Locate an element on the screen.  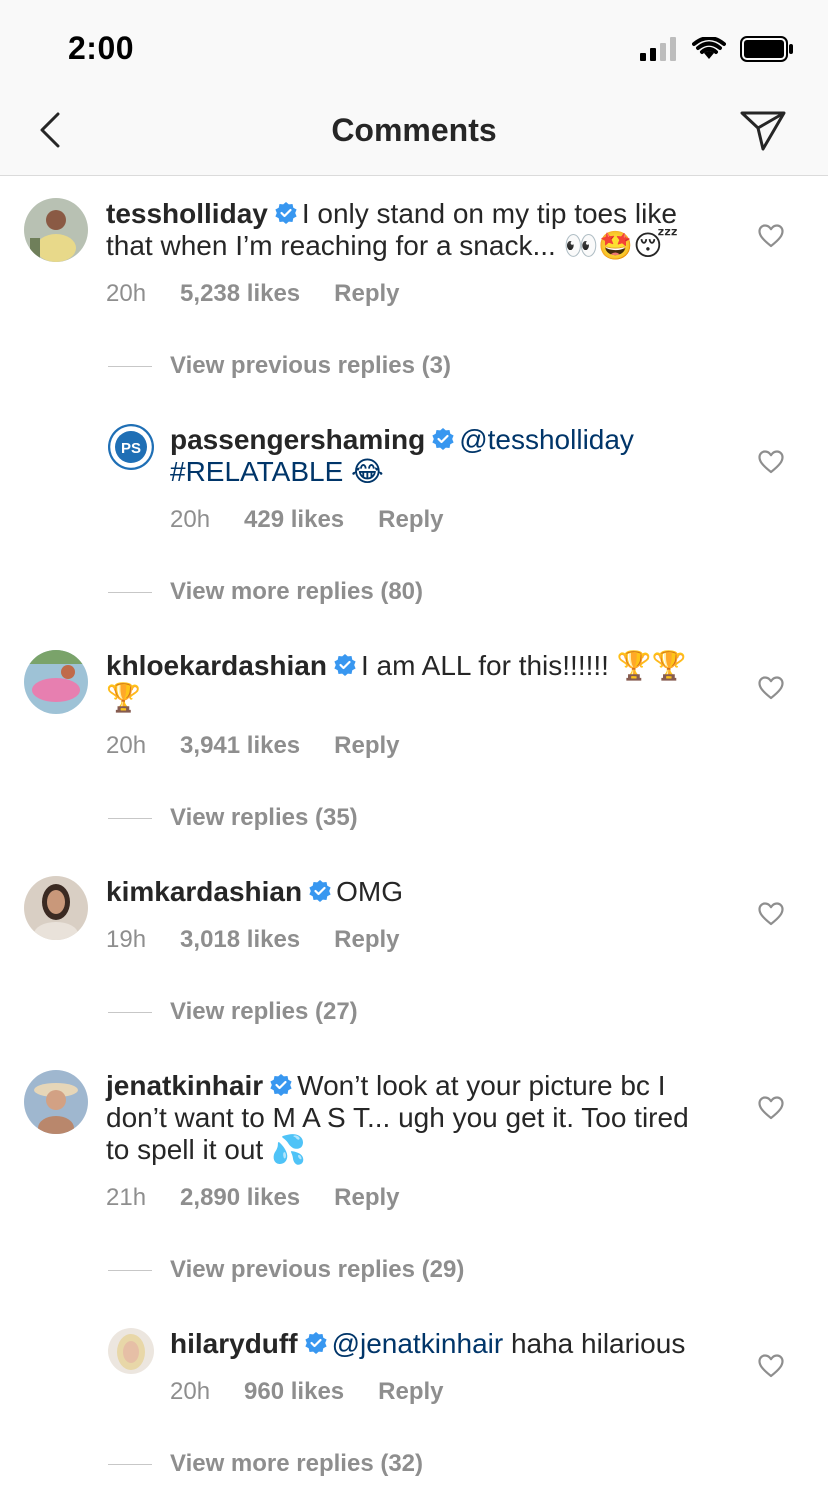
comment-username: hilaryduff is located at coordinates (234, 1343).